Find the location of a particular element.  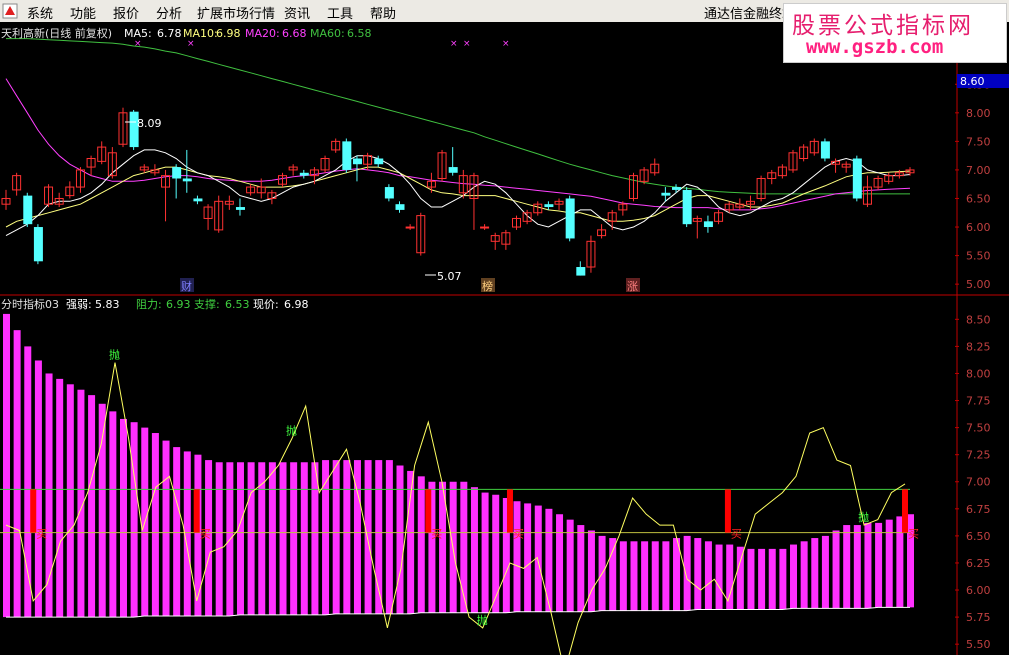

lower-axis-label: 7.25 is located at coordinates (978, 455).